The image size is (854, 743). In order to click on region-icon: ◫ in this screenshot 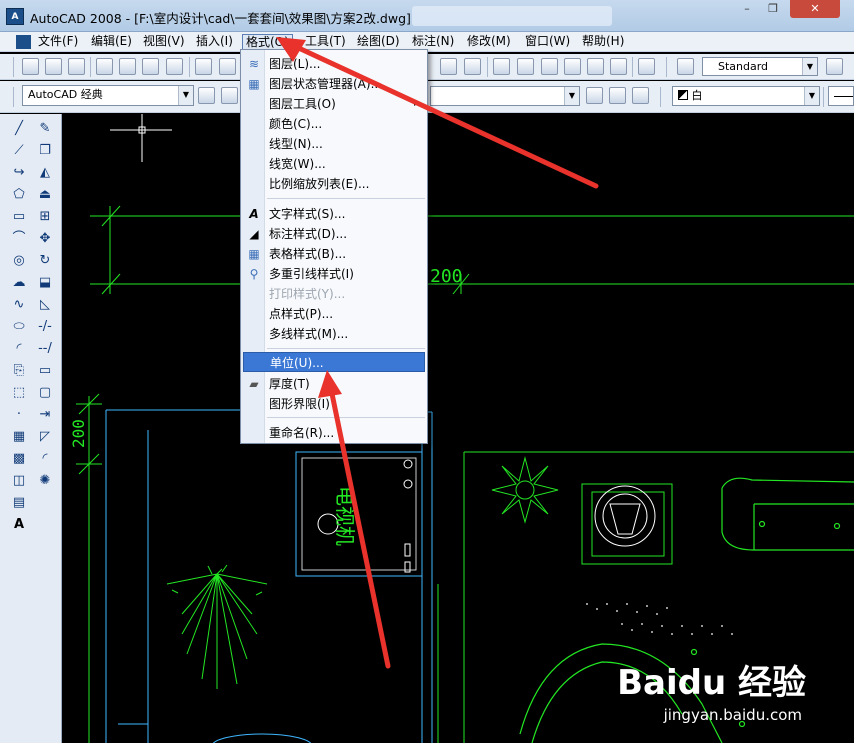, I will do `click(19, 481)`.